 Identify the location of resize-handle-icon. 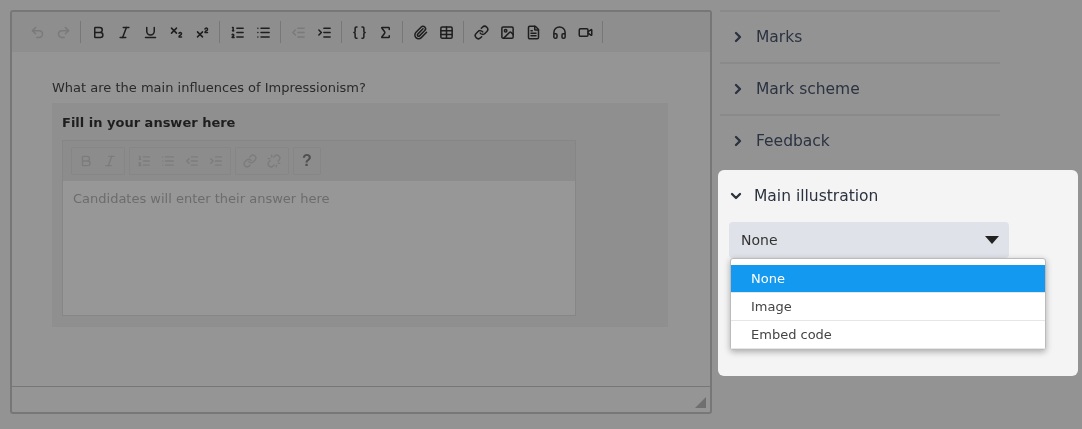
(700, 402).